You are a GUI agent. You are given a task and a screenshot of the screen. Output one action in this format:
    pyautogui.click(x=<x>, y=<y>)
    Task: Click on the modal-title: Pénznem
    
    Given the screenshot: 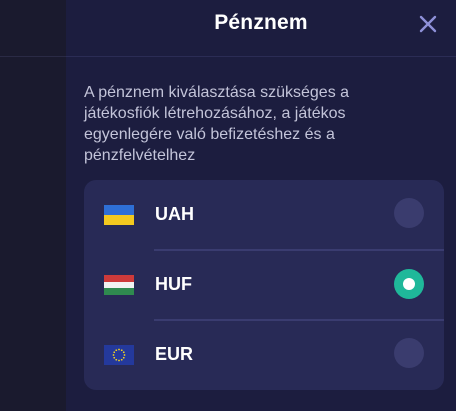 What is the action you would take?
    pyautogui.click(x=261, y=22)
    